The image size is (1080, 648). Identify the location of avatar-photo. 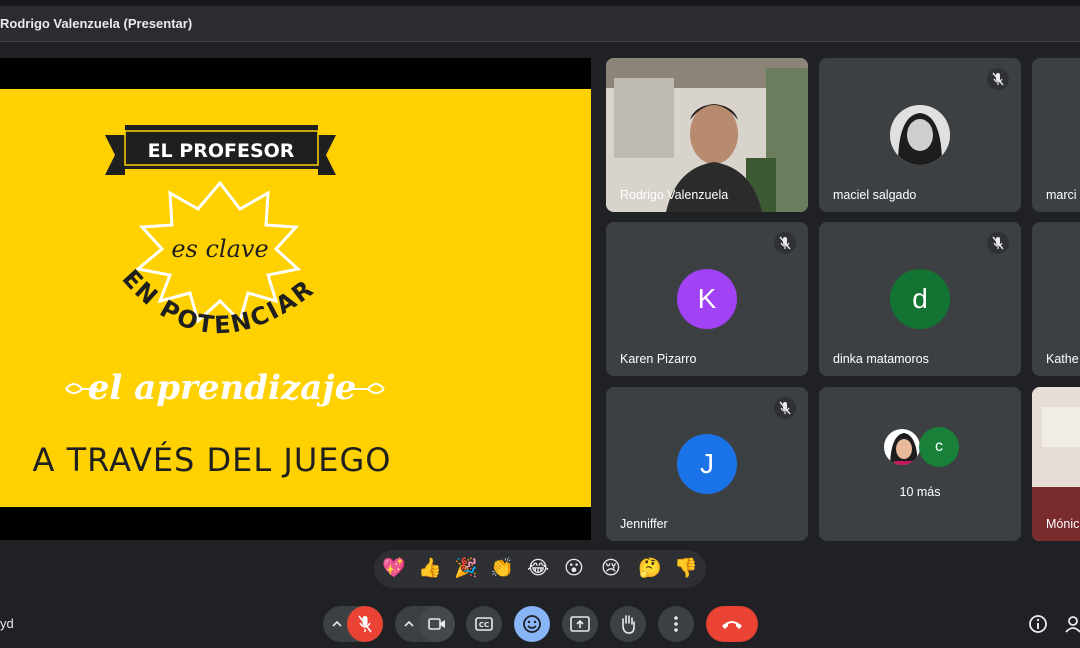
(920, 135).